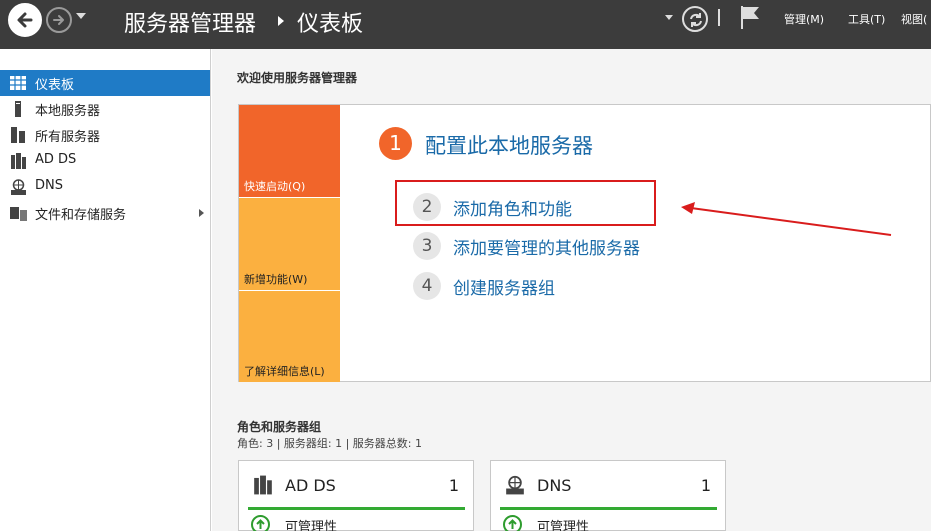 The height and width of the screenshot is (531, 931). What do you see at coordinates (18, 135) in the screenshot?
I see `servers-icon` at bounding box center [18, 135].